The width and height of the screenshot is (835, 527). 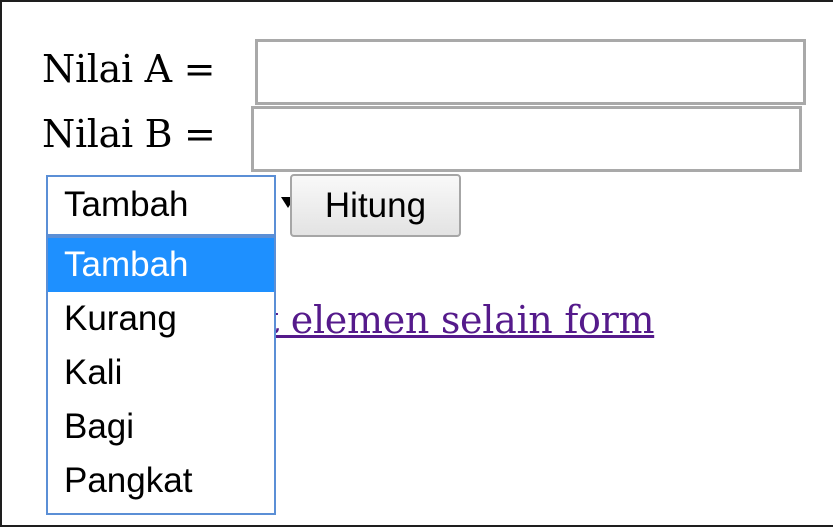 I want to click on operation-dropdown-list: Tambah Kurang Kali Bagi Pangkat, so click(x=161, y=375).